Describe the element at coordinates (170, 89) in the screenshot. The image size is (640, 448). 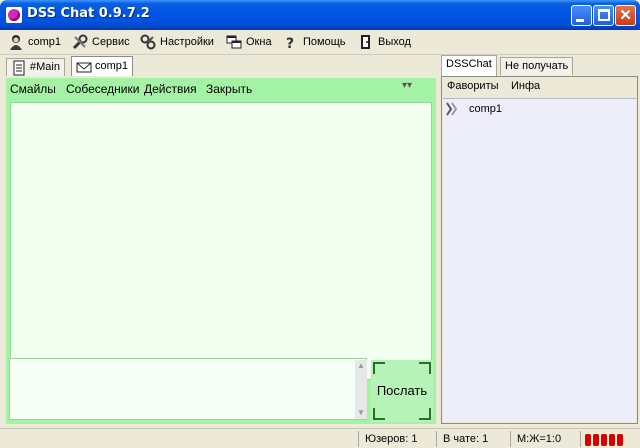
I see `chat-menu-actions: Действия` at that location.